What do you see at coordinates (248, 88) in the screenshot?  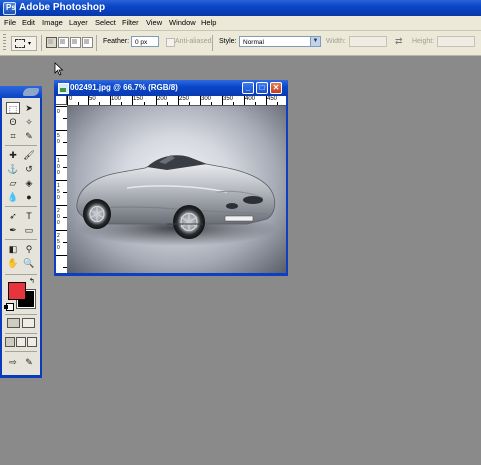 I see `minimize-button: _` at bounding box center [248, 88].